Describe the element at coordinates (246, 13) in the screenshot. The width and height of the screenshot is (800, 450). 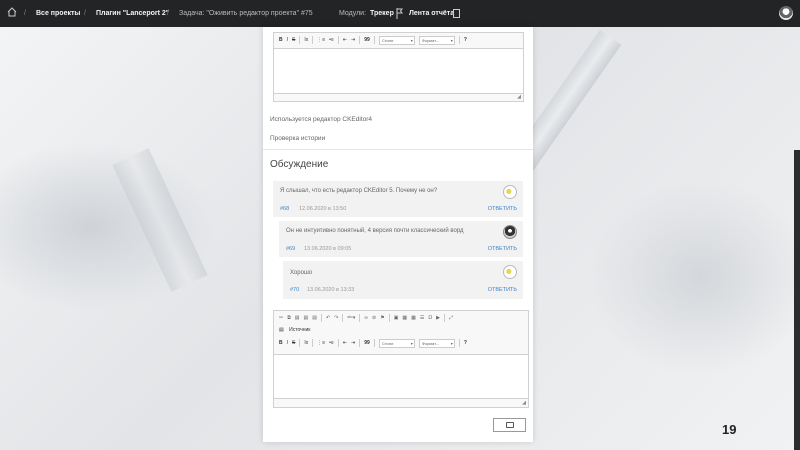
I see `breadcrumb-task: Задача: "Оживить редактор проекта" #75` at that location.